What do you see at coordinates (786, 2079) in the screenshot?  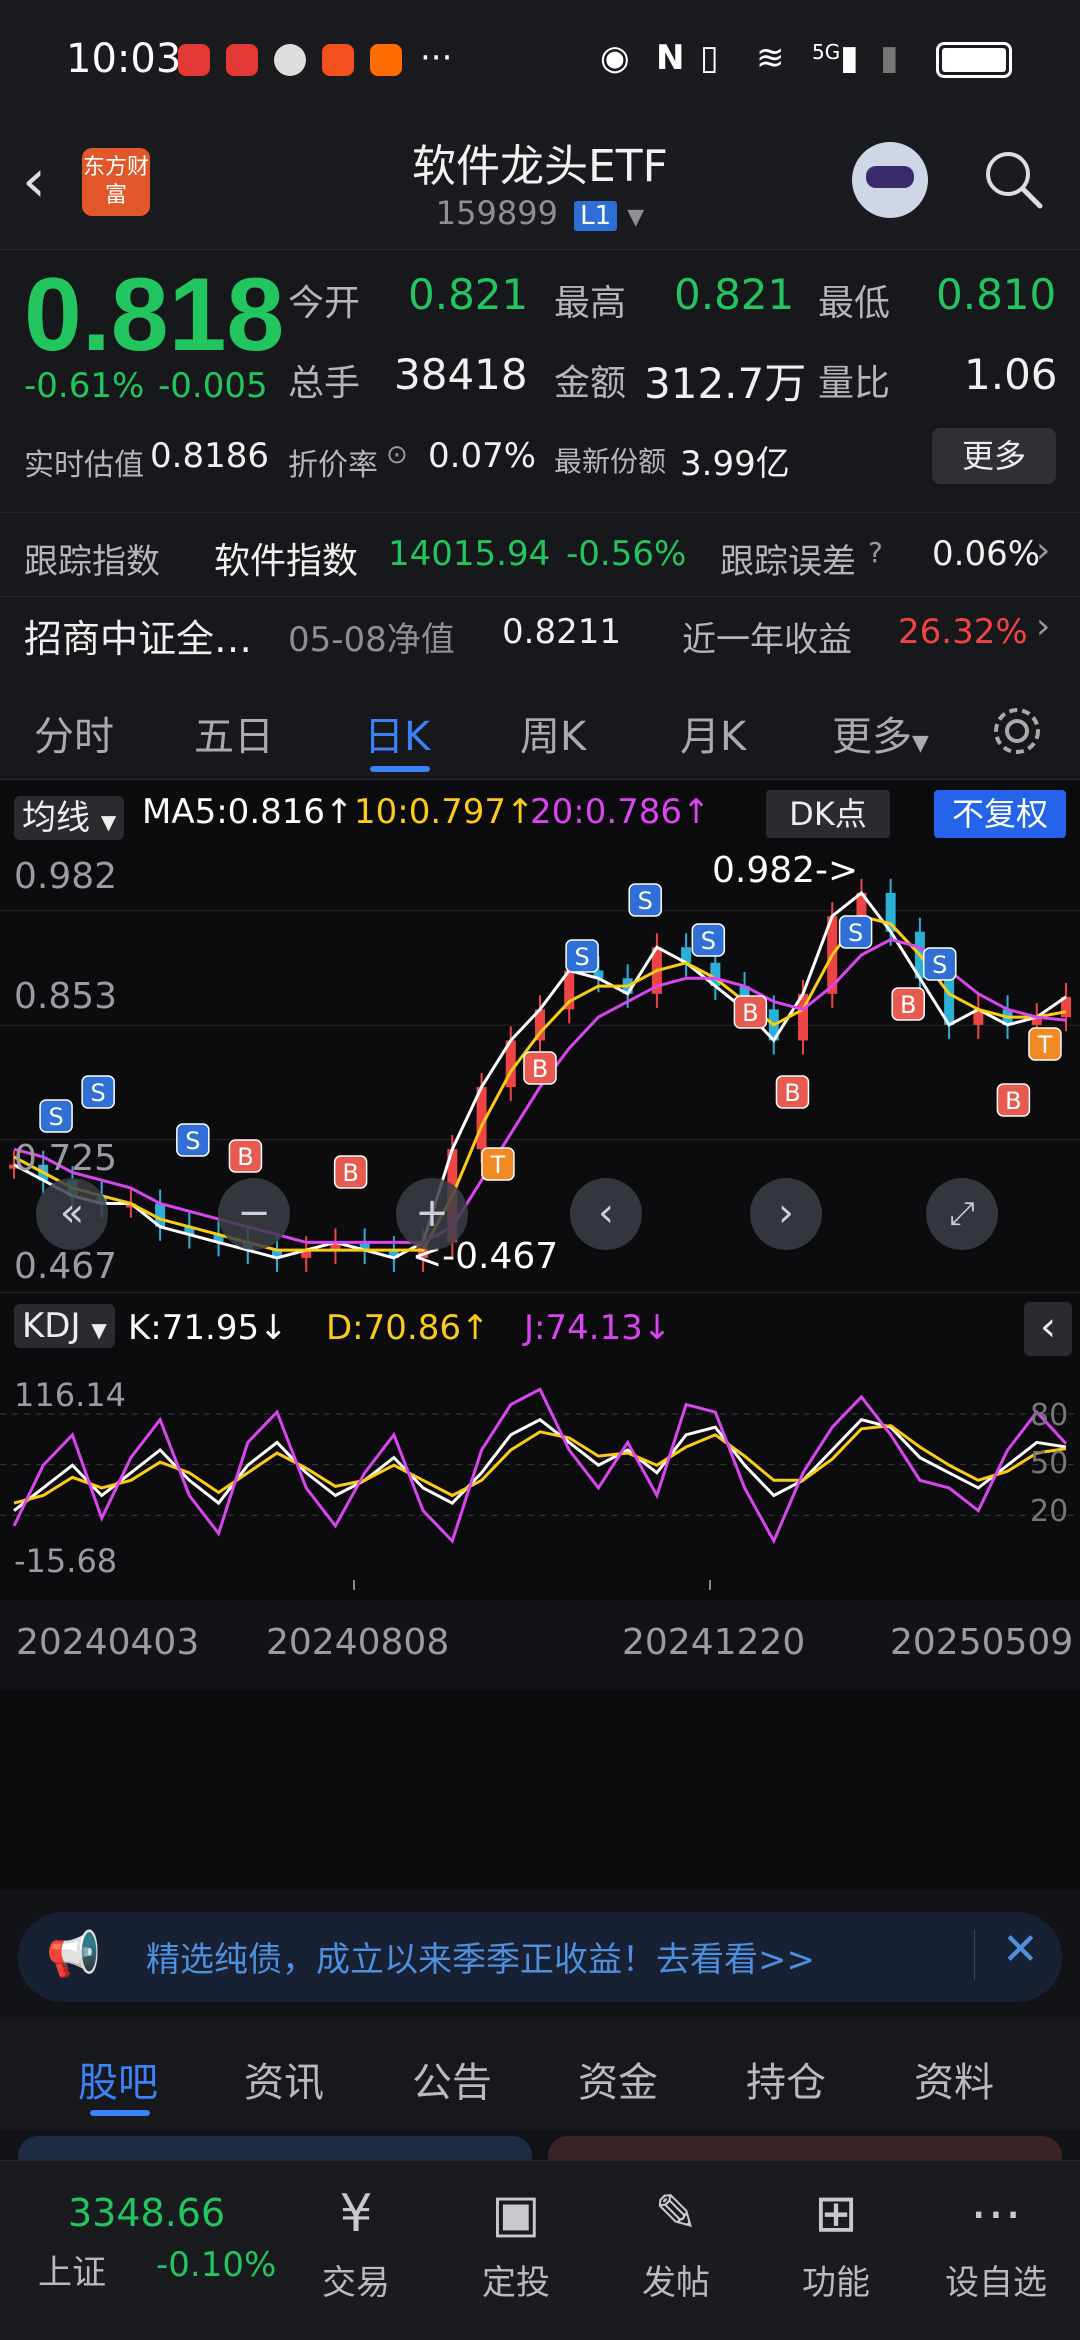 I see `tab-holdings: 持仓` at bounding box center [786, 2079].